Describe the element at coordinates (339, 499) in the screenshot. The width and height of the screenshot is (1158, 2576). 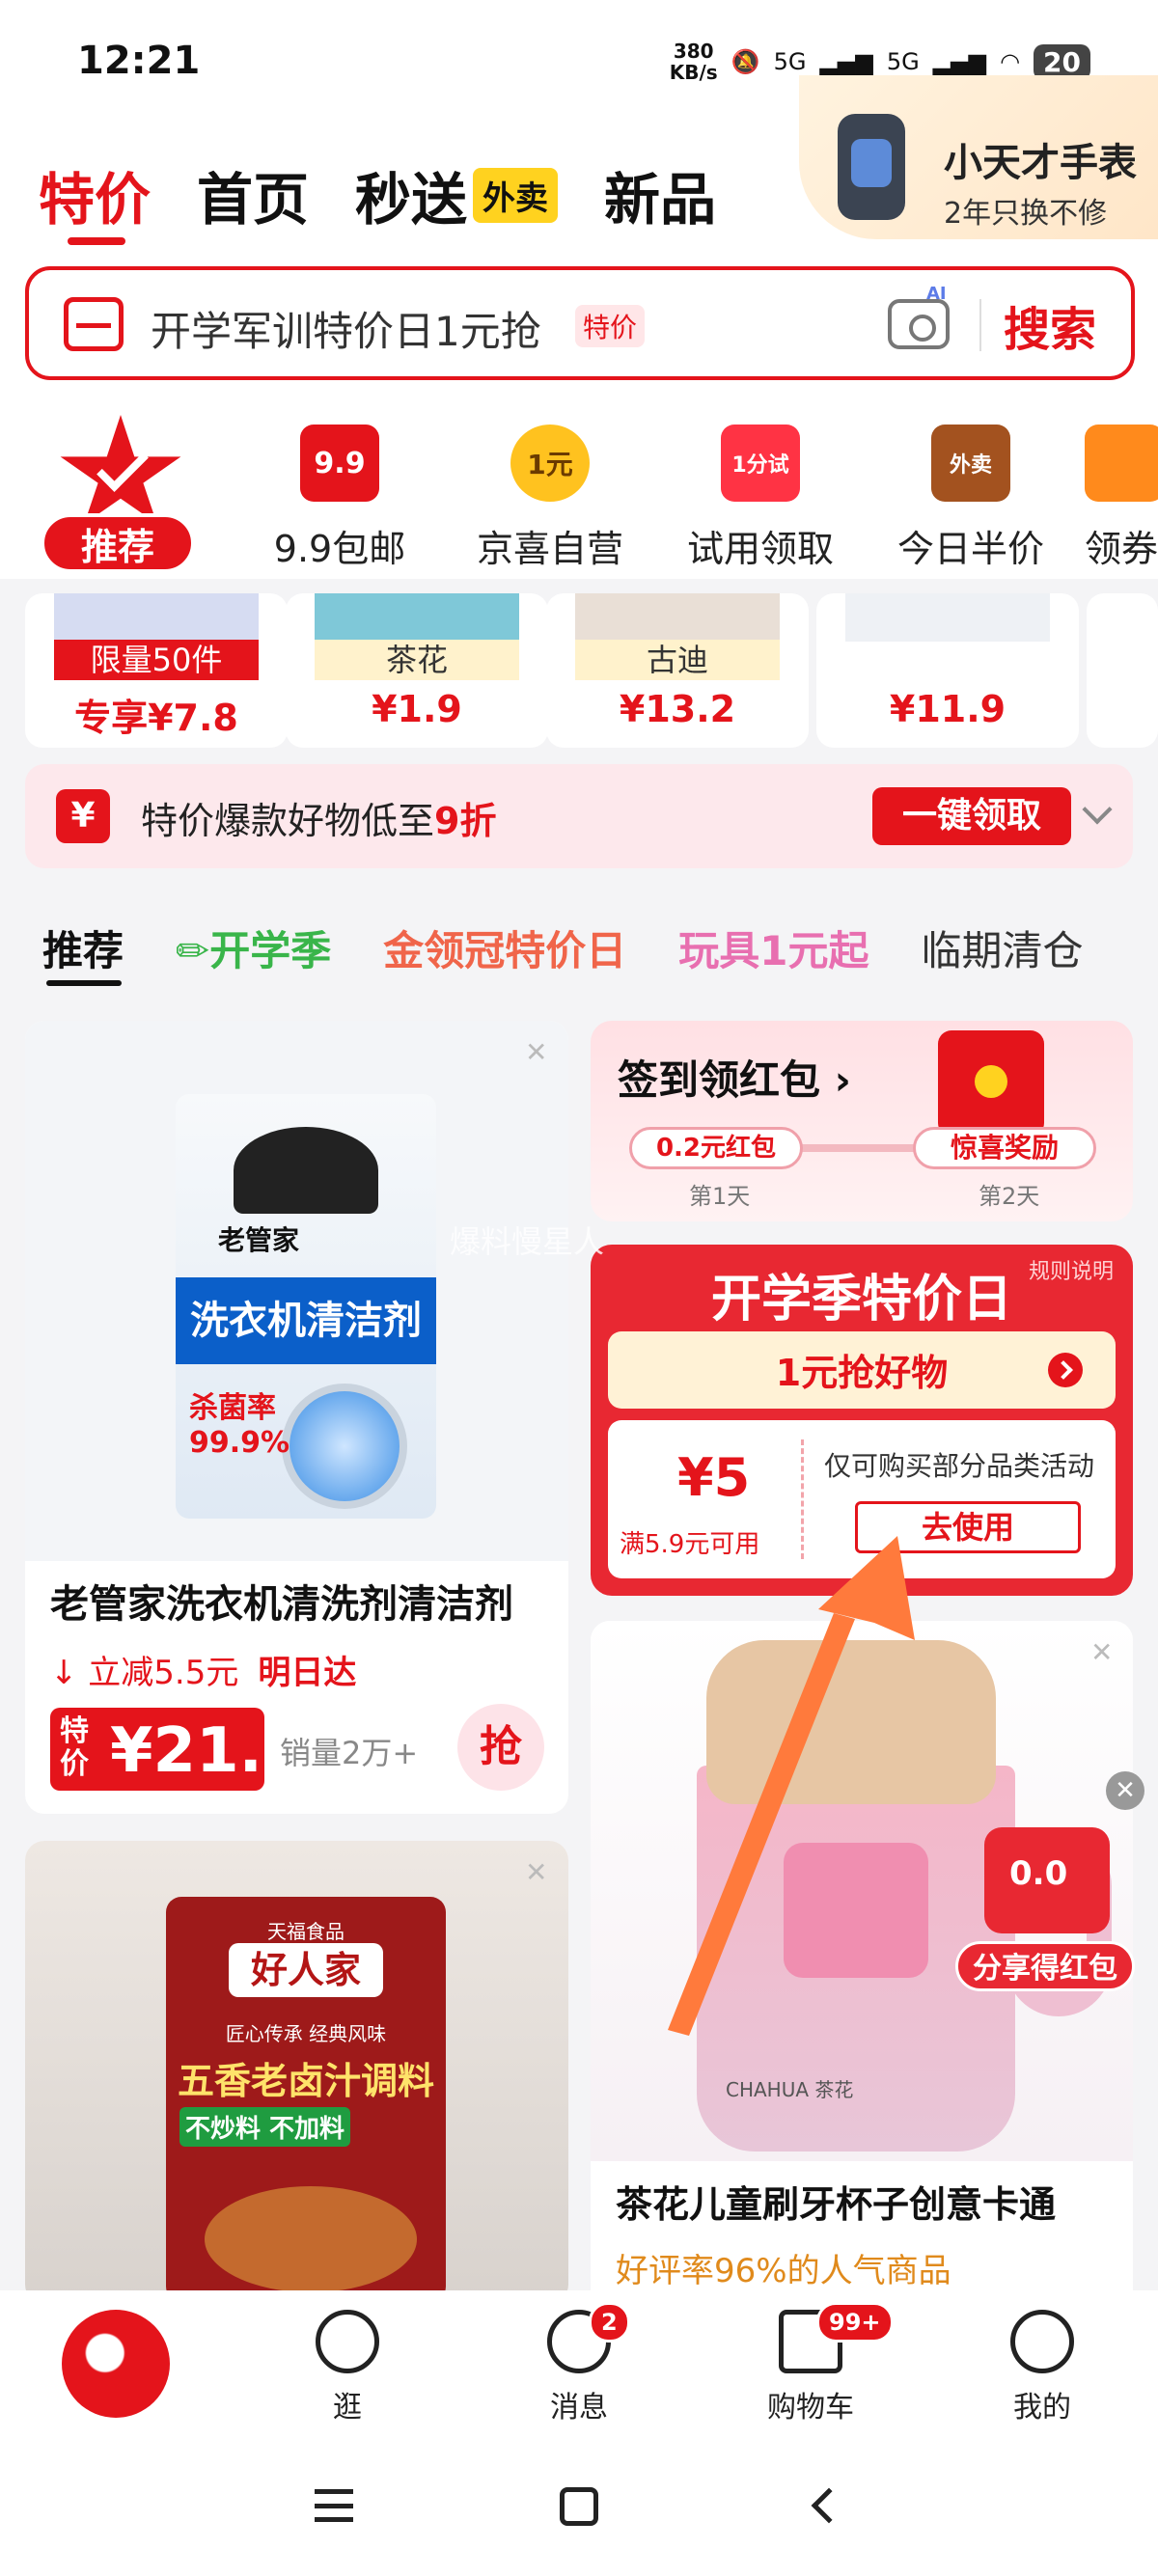
I see `category-9-9-free-shipping: 9.9 9.9包邮` at that location.